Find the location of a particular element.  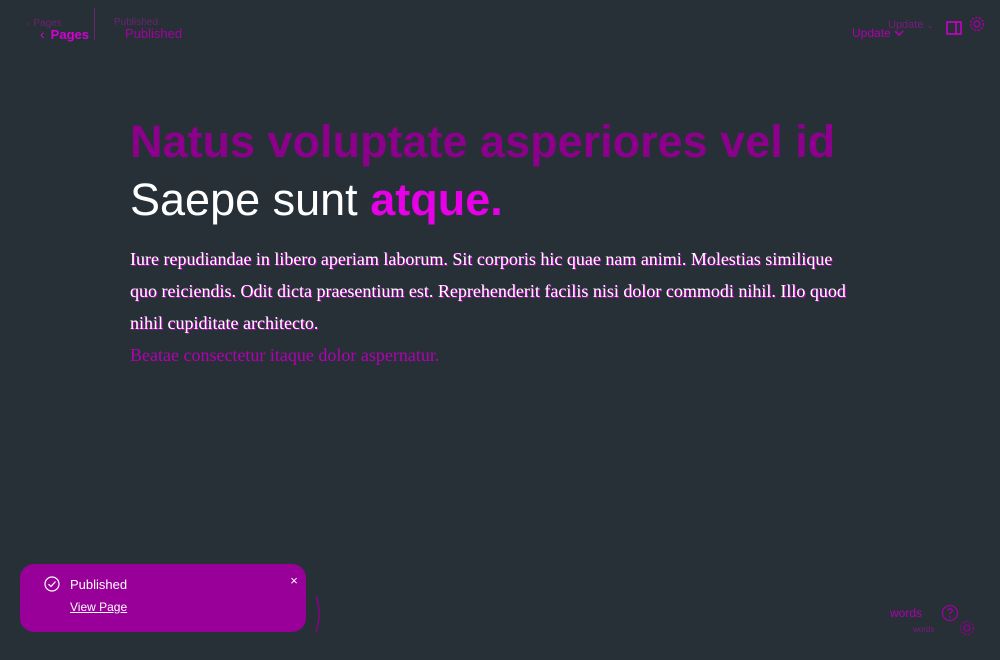

post-title-overlay-pink: atque. is located at coordinates (436, 199).